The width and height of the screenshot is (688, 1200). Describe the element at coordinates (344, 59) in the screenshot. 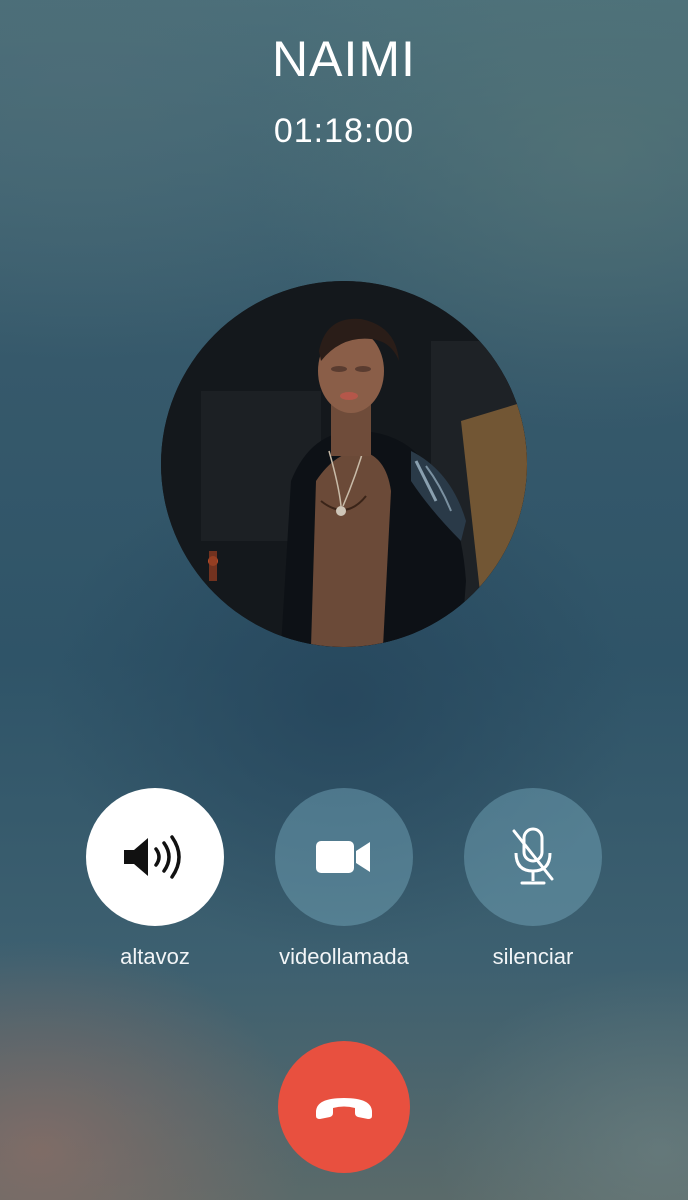

I see `caller-name: NAIMI` at that location.